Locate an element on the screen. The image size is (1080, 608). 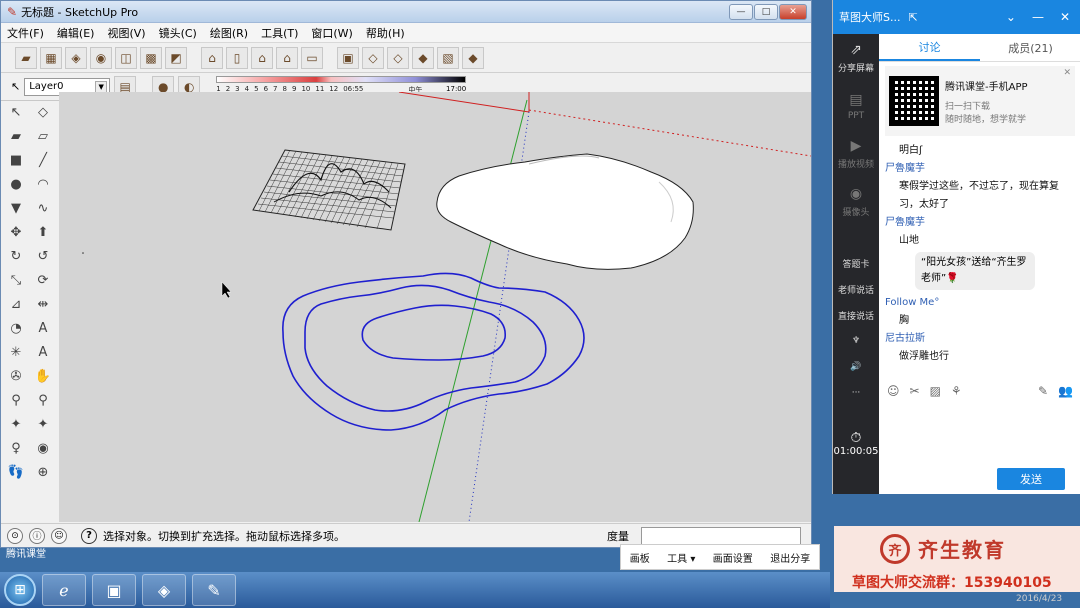
text-icon: A is located at coordinates (43, 328).